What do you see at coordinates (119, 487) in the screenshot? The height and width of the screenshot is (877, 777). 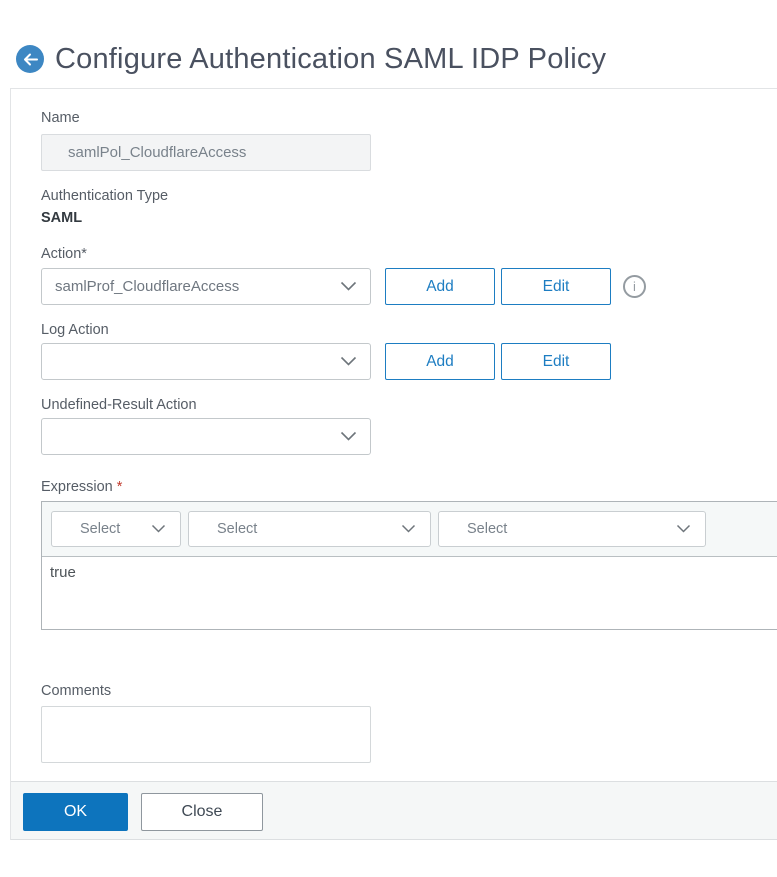 I see `required-asterisk: *` at bounding box center [119, 487].